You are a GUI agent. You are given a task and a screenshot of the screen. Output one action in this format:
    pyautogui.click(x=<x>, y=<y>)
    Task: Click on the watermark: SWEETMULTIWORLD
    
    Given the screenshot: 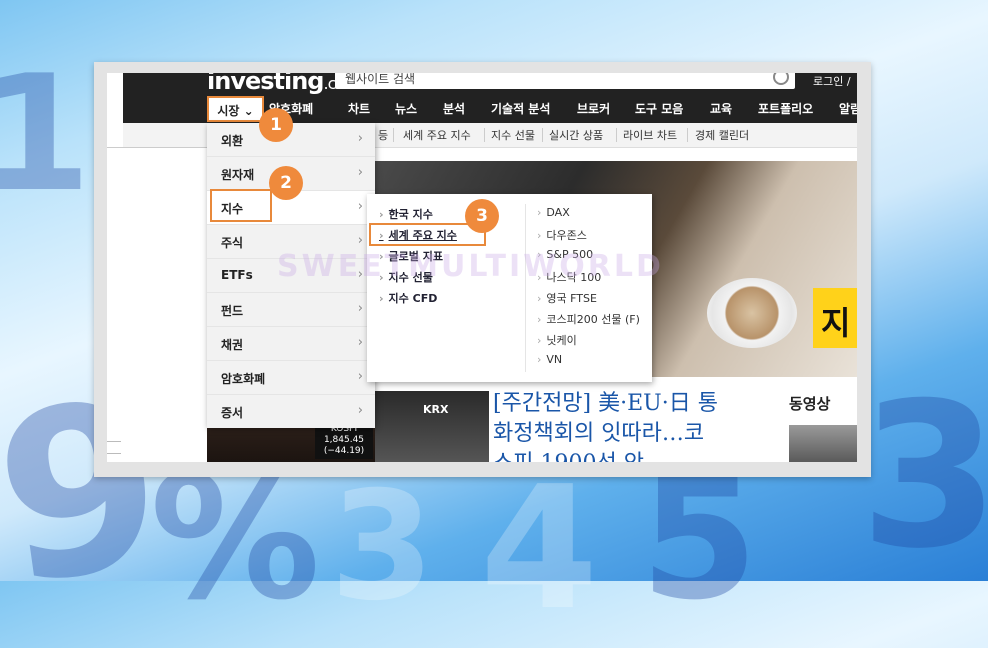 What is the action you would take?
    pyautogui.click(x=470, y=266)
    